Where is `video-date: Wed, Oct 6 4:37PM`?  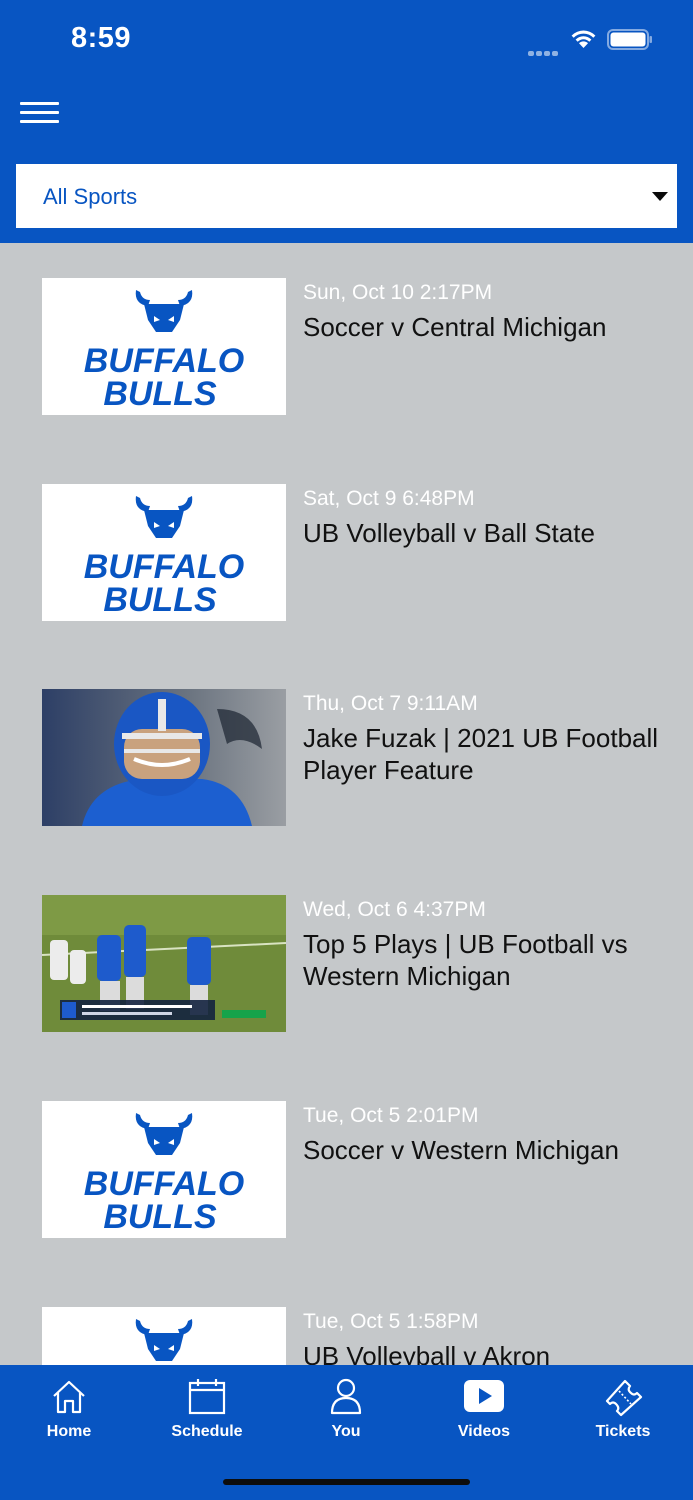
video-date: Wed, Oct 6 4:37PM is located at coordinates (394, 909).